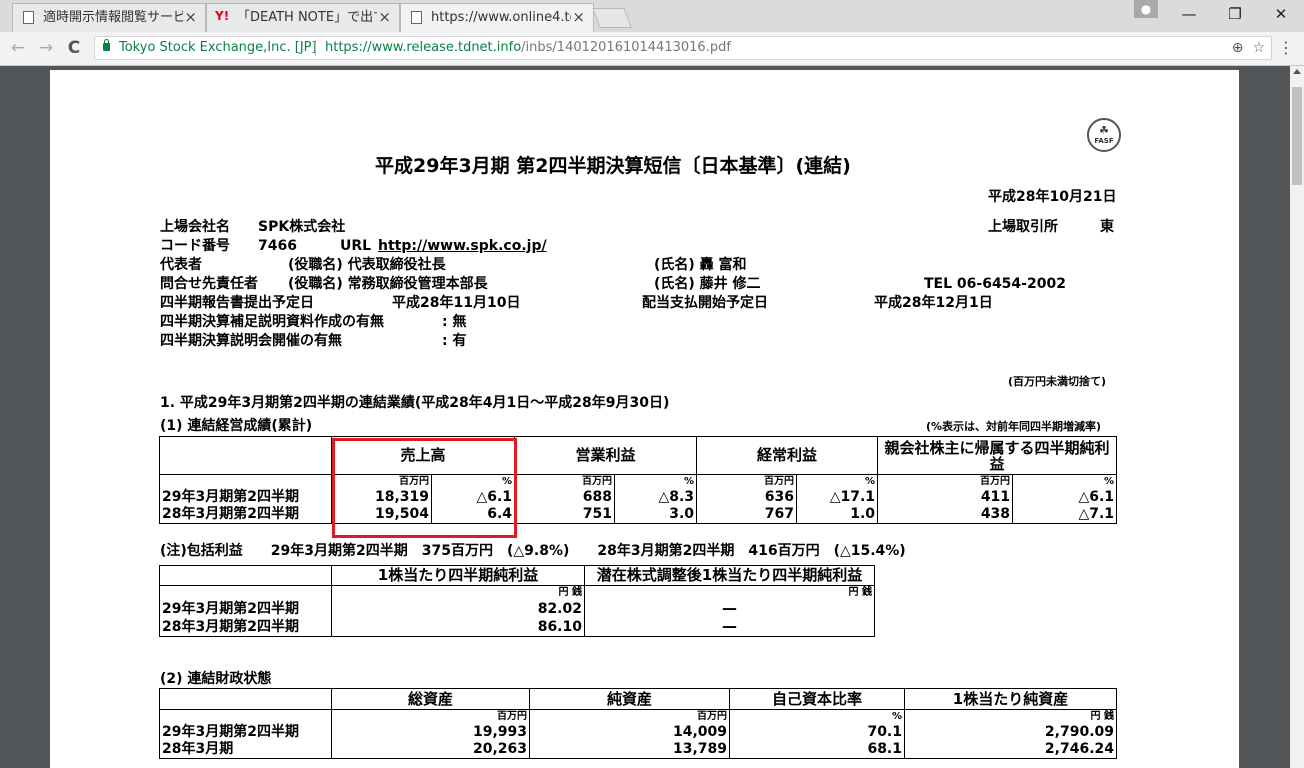  Describe the element at coordinates (1057, 381) in the screenshot. I see `rounding-note: (百万円未満切捨て)` at that location.